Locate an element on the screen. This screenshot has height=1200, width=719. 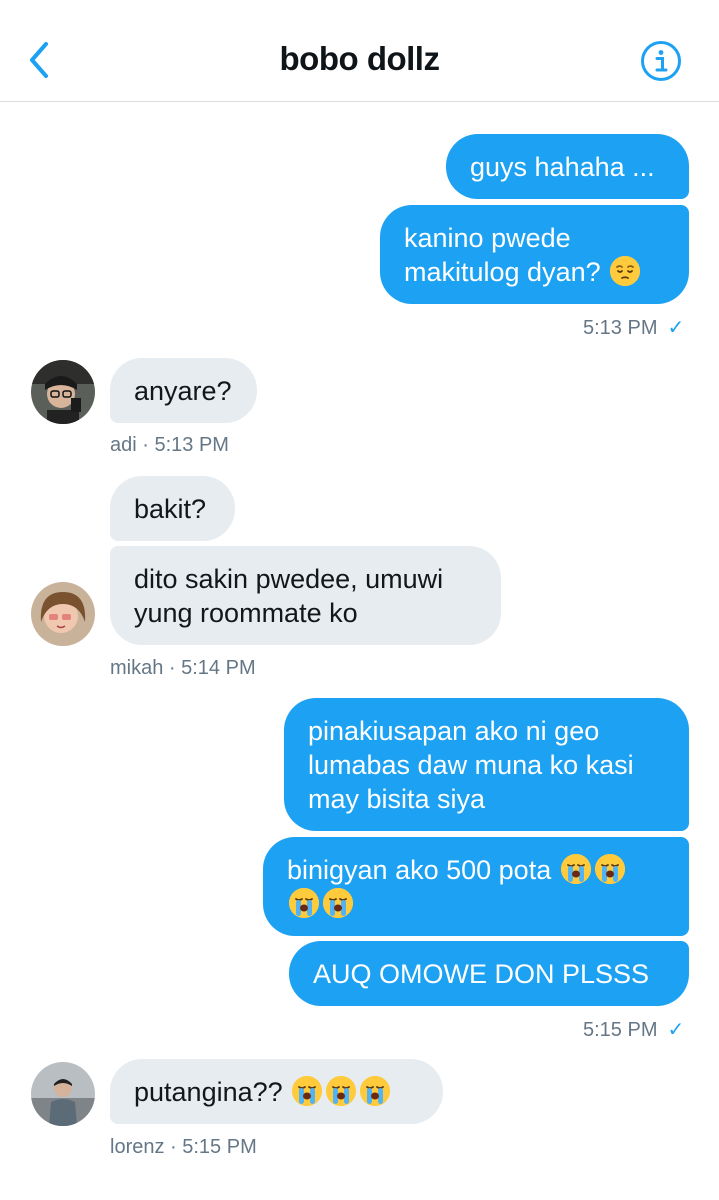
incoming-message: anyare? is located at coordinates (183, 390).